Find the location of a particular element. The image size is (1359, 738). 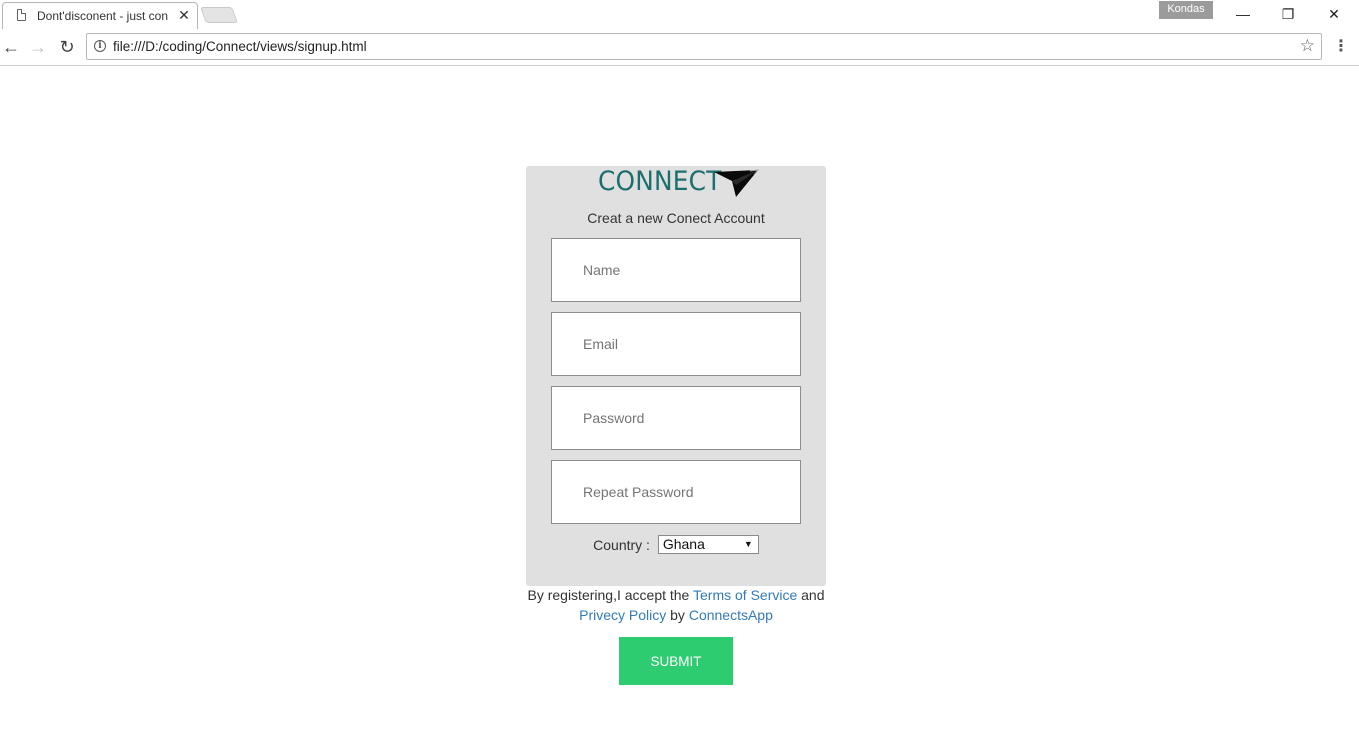

minimize-icon: — is located at coordinates (1243, 14).